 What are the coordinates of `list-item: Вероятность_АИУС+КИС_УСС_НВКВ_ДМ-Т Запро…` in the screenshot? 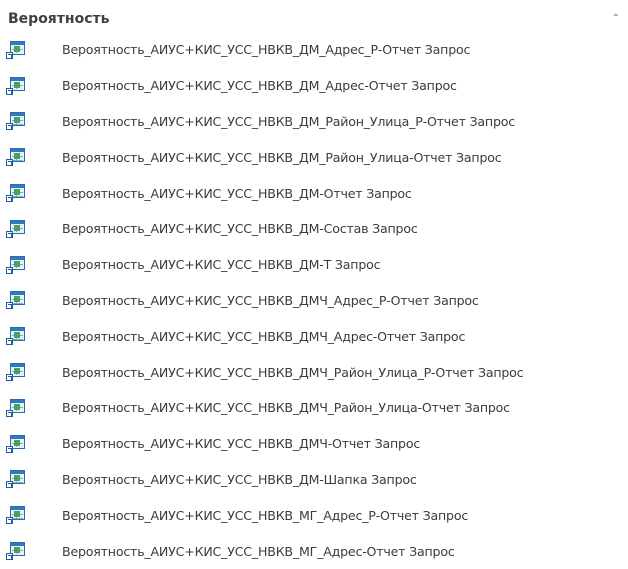 It's located at (314, 265).